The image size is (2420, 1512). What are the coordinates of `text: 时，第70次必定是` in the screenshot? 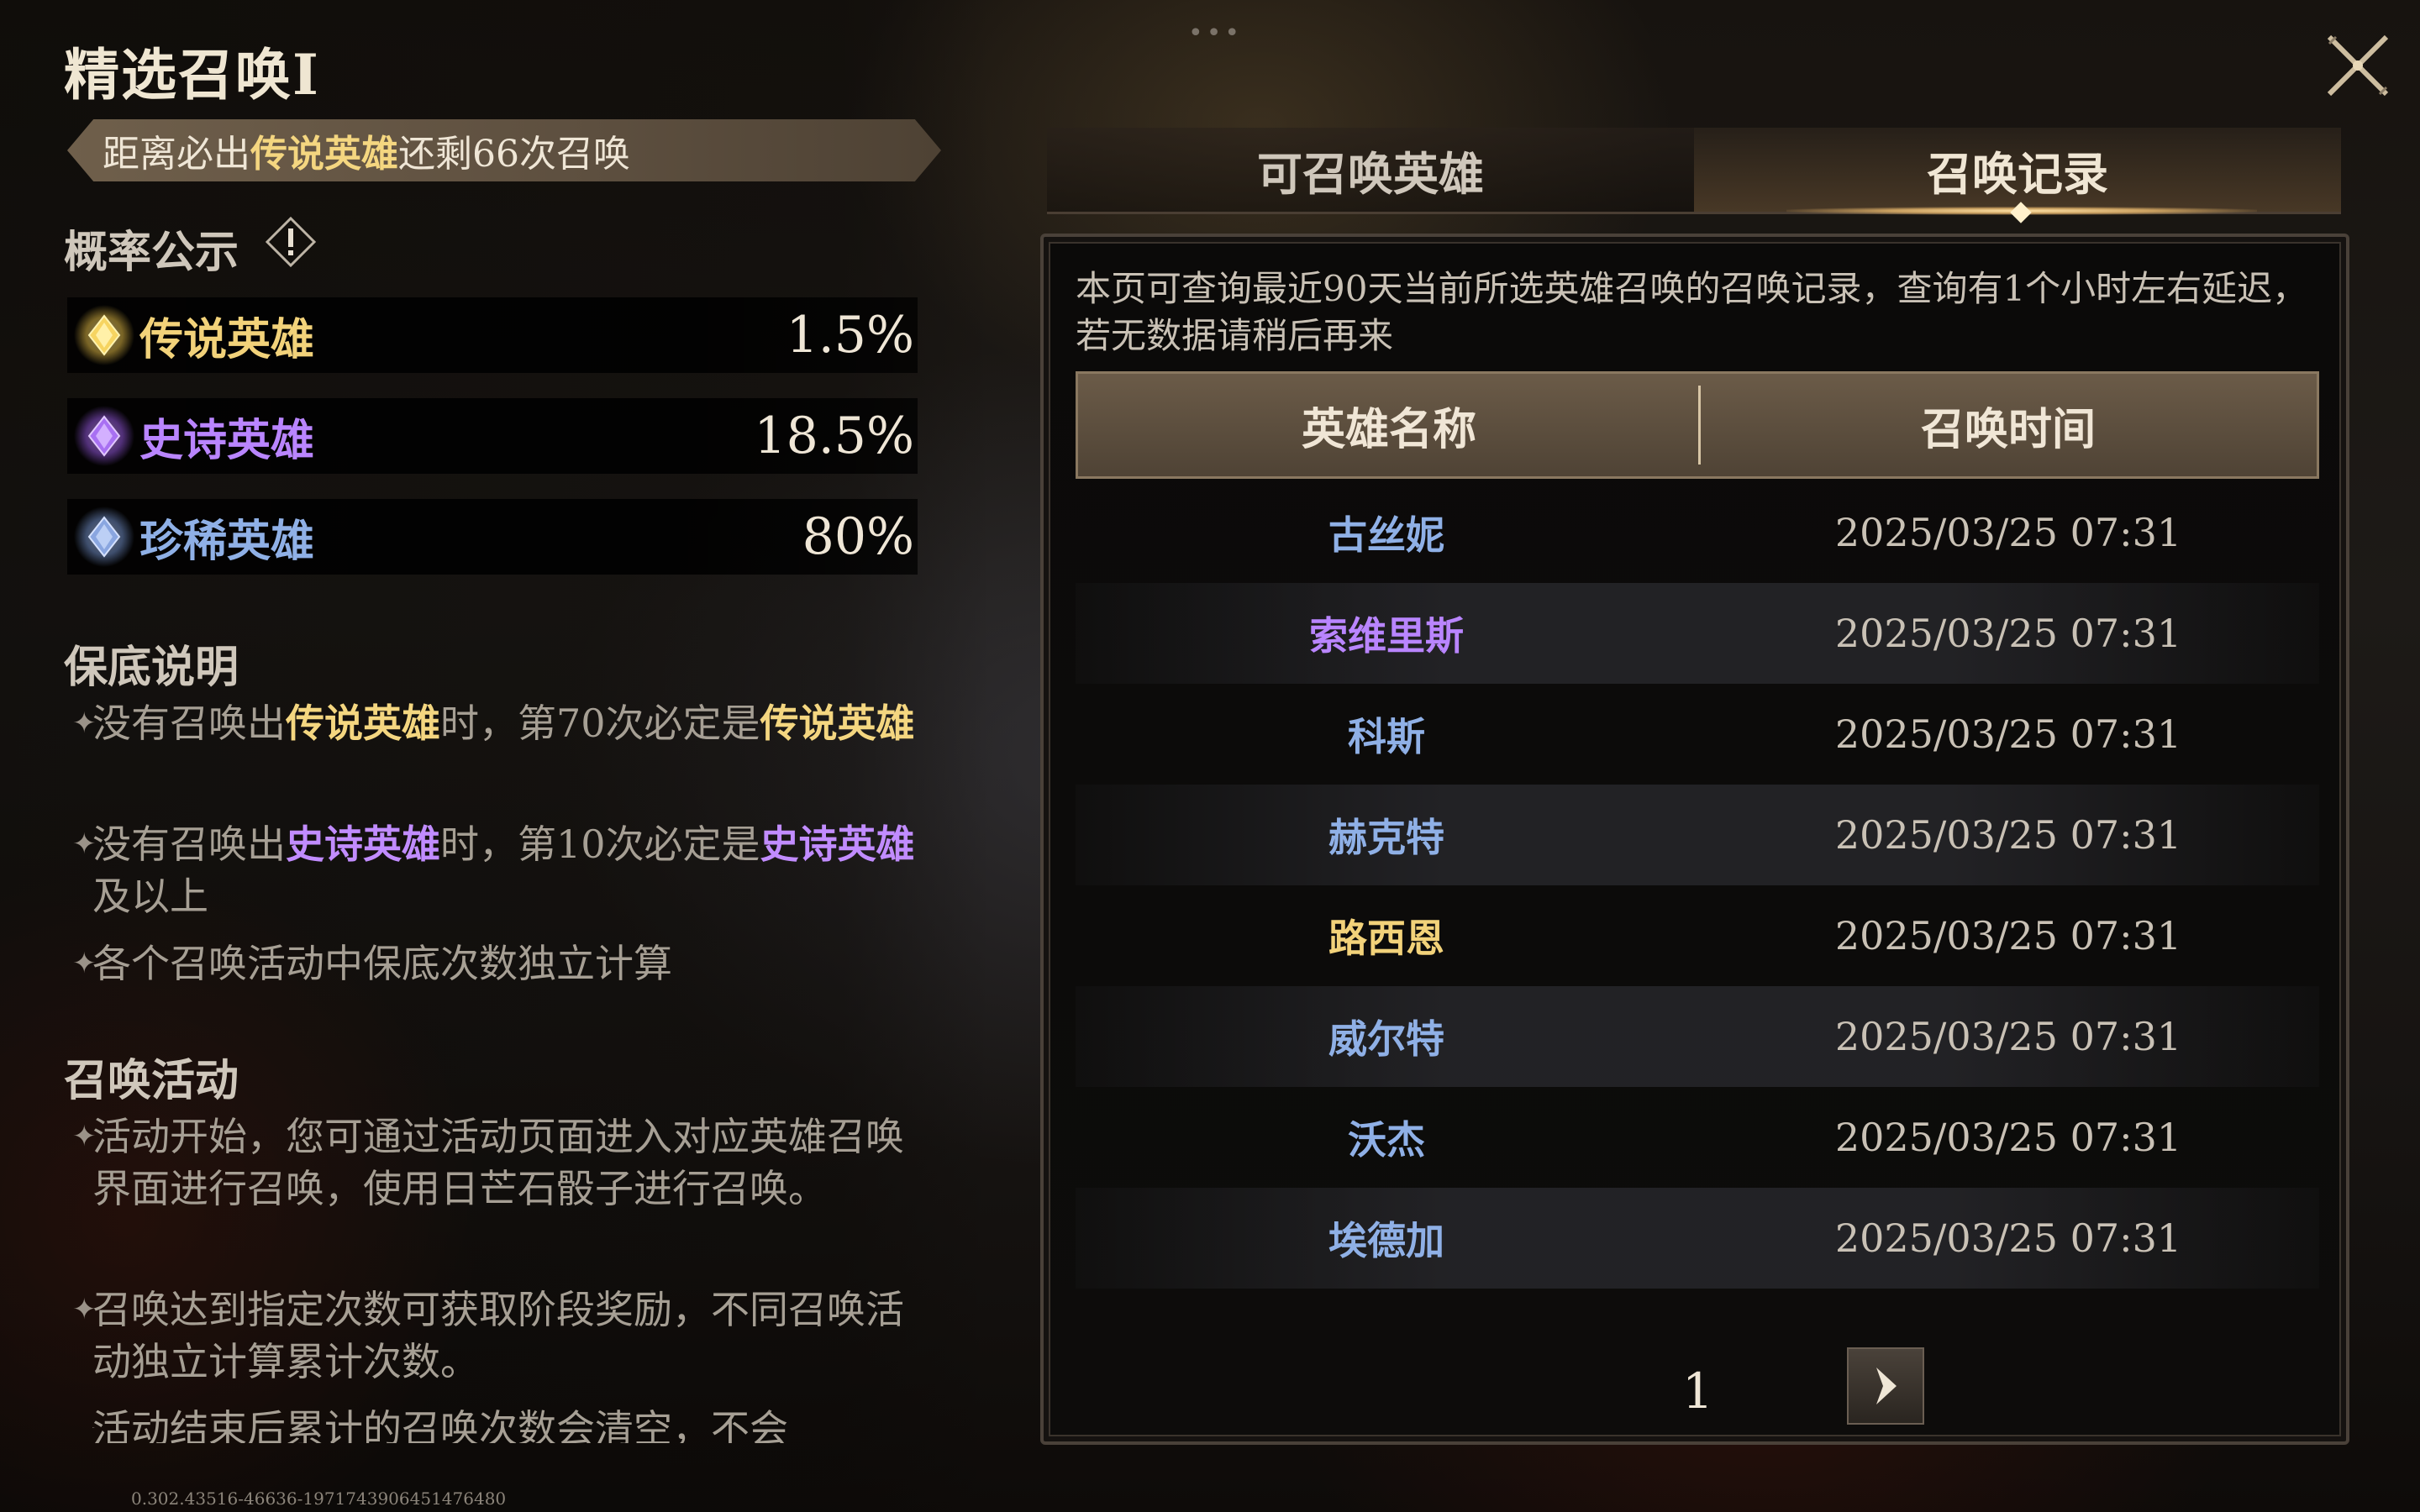 It's located at (600, 723).